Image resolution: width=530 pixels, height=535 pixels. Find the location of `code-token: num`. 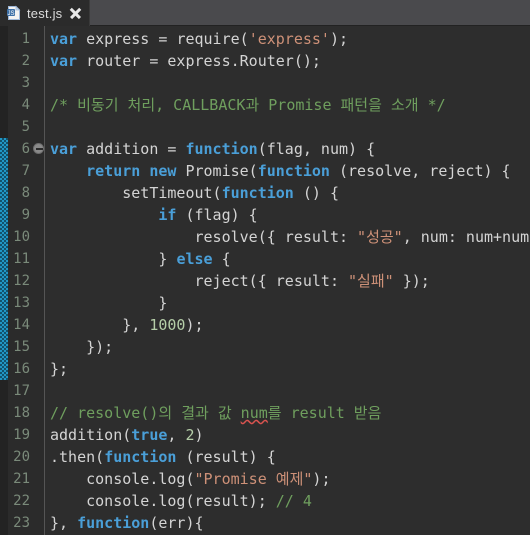

code-token: num is located at coordinates (254, 413).